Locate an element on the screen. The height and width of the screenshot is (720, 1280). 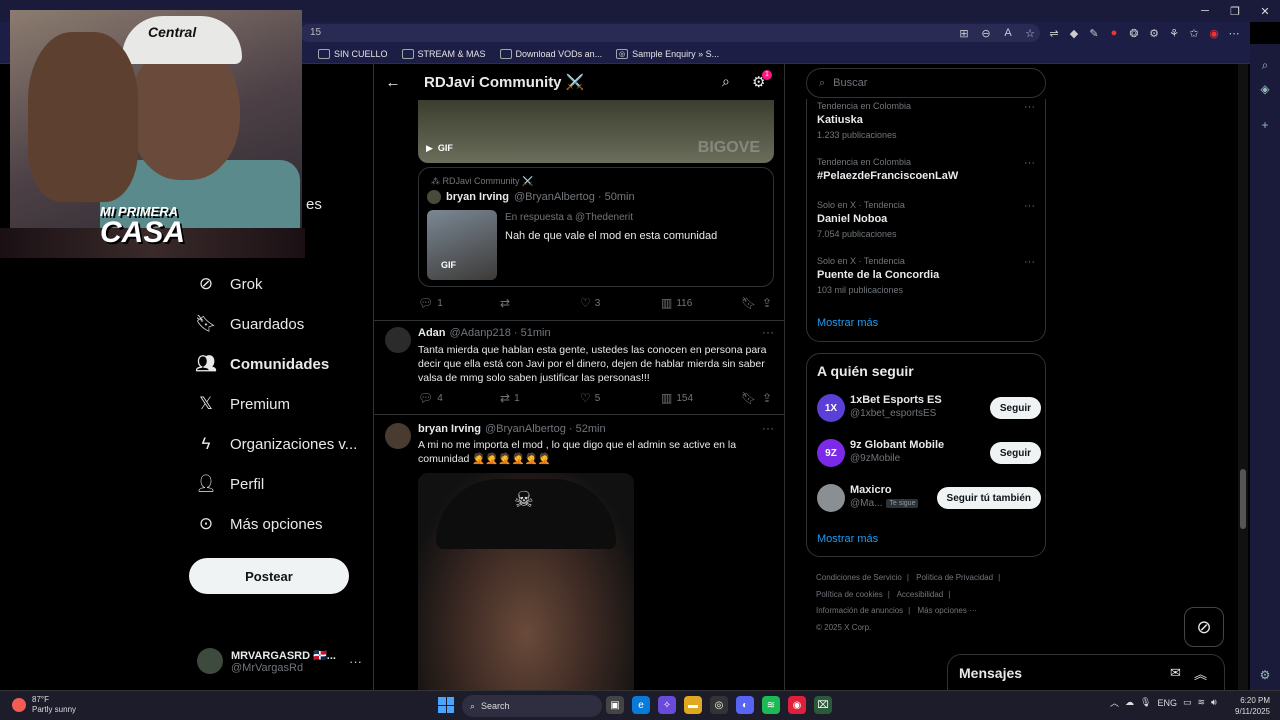
extension-icon: ⇌ is located at coordinates (1054, 33).